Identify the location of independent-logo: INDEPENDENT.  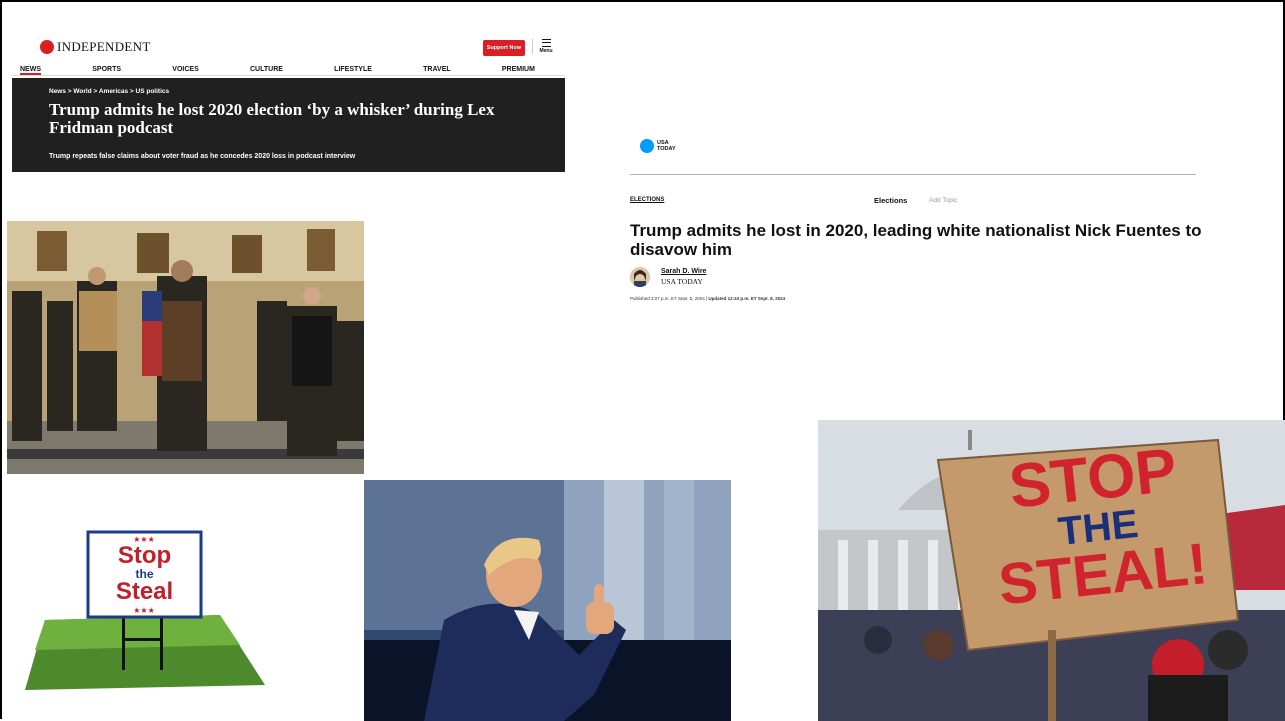
(95, 47).